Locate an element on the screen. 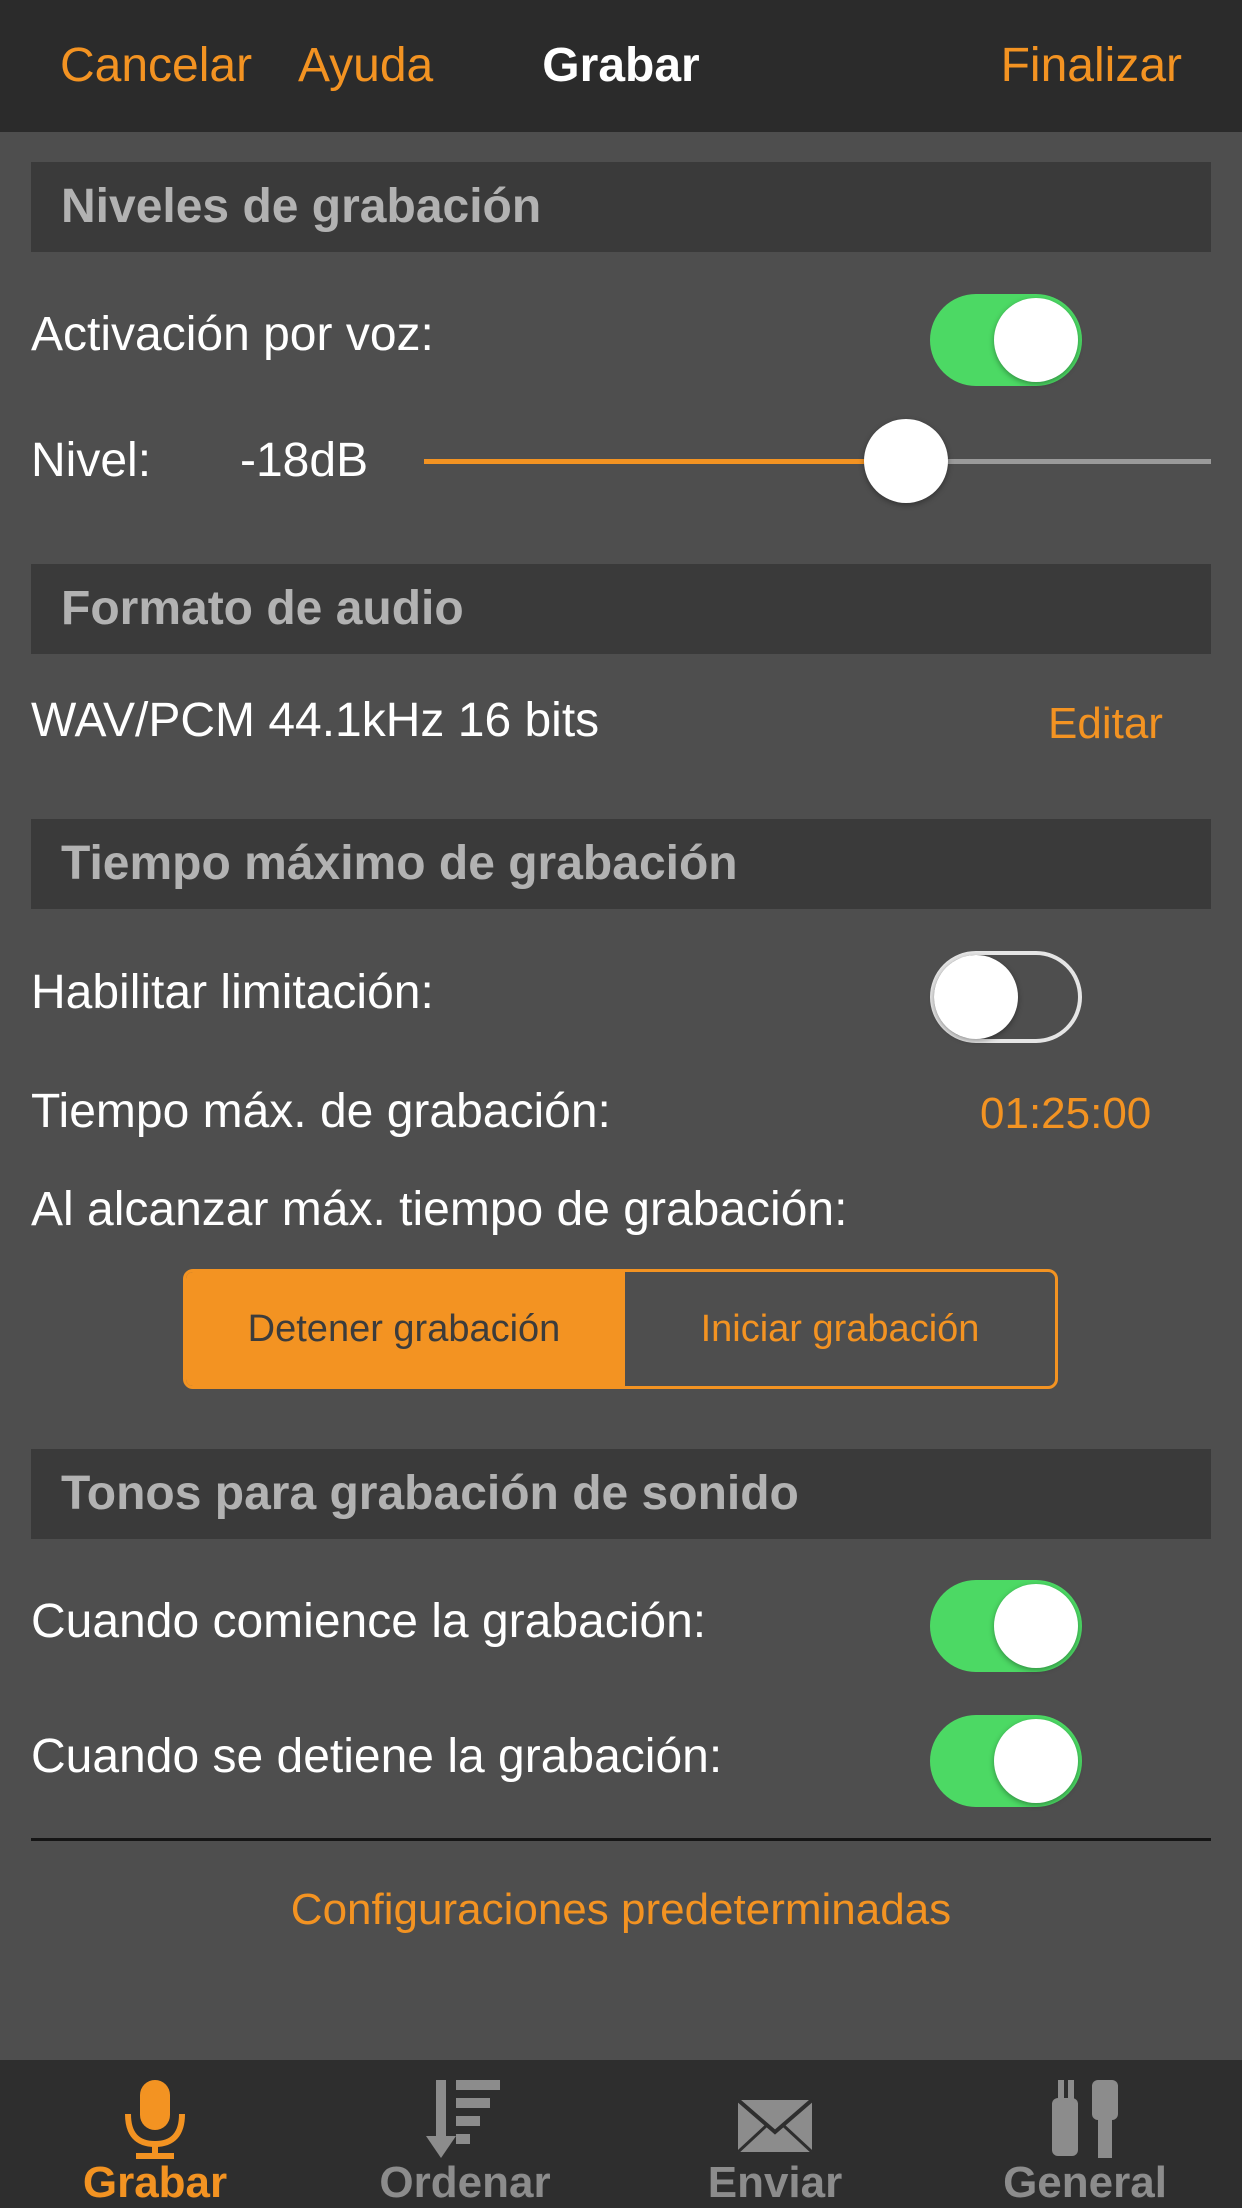 Image resolution: width=1242 pixels, height=2208 pixels. max-time-value: 01:25:00 is located at coordinates (1065, 1114).